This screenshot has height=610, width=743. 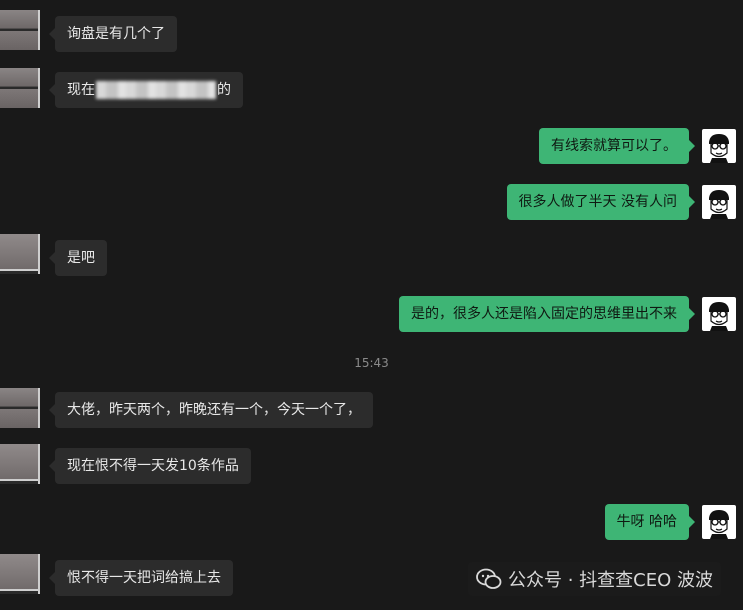 I want to click on message-row: 是吧, so click(x=70, y=257).